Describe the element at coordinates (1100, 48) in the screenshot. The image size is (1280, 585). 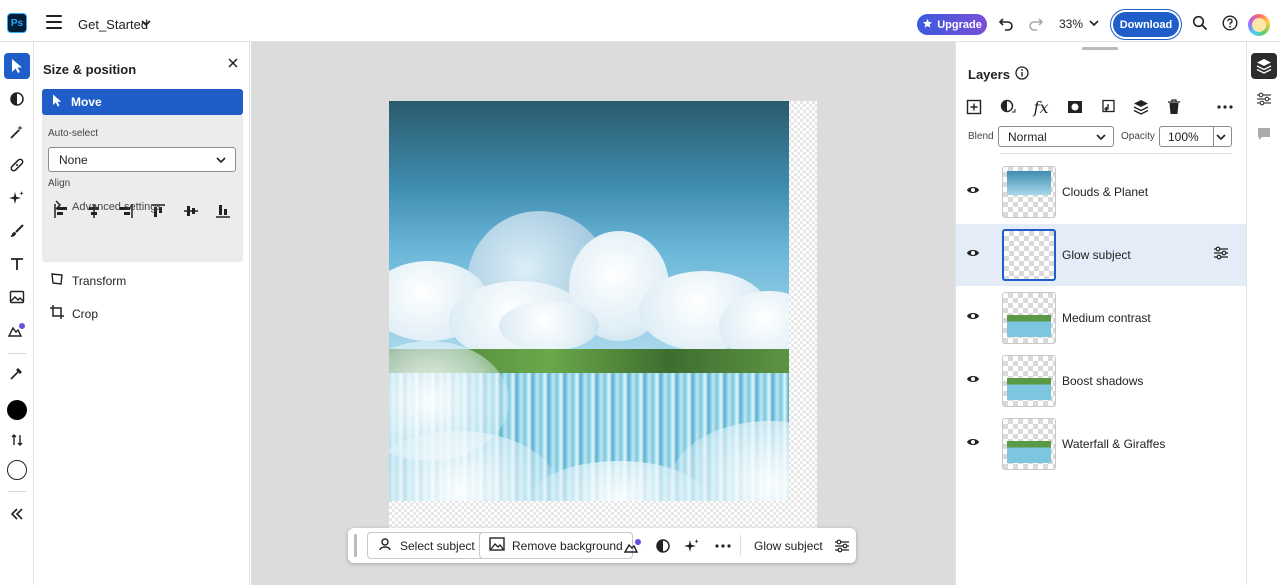
I see `panel-drag-handle` at that location.